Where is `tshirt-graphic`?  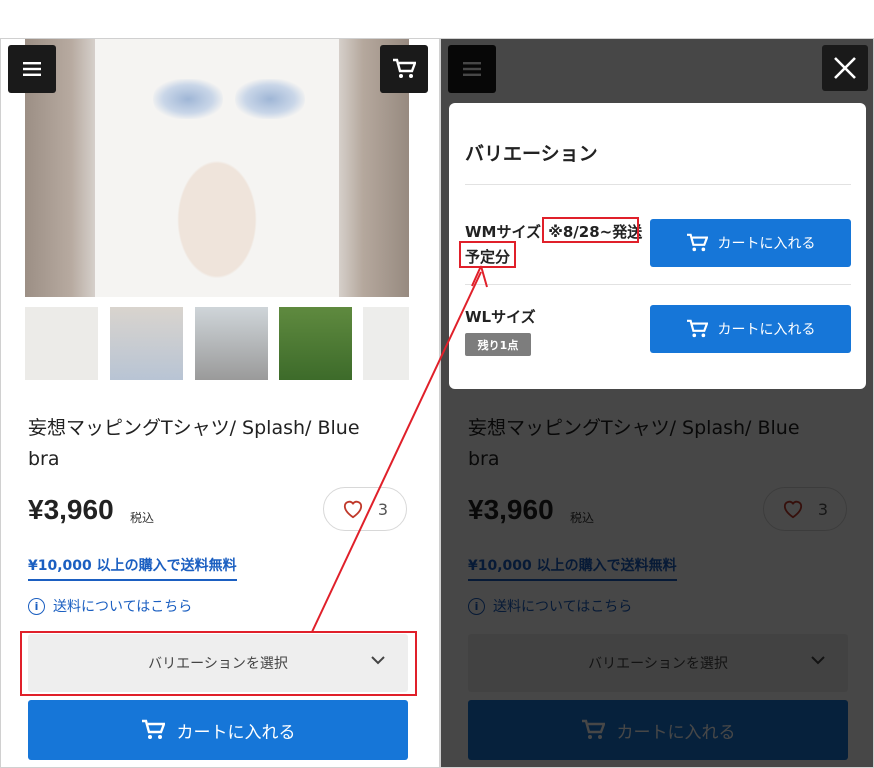
tshirt-graphic is located at coordinates (217, 168).